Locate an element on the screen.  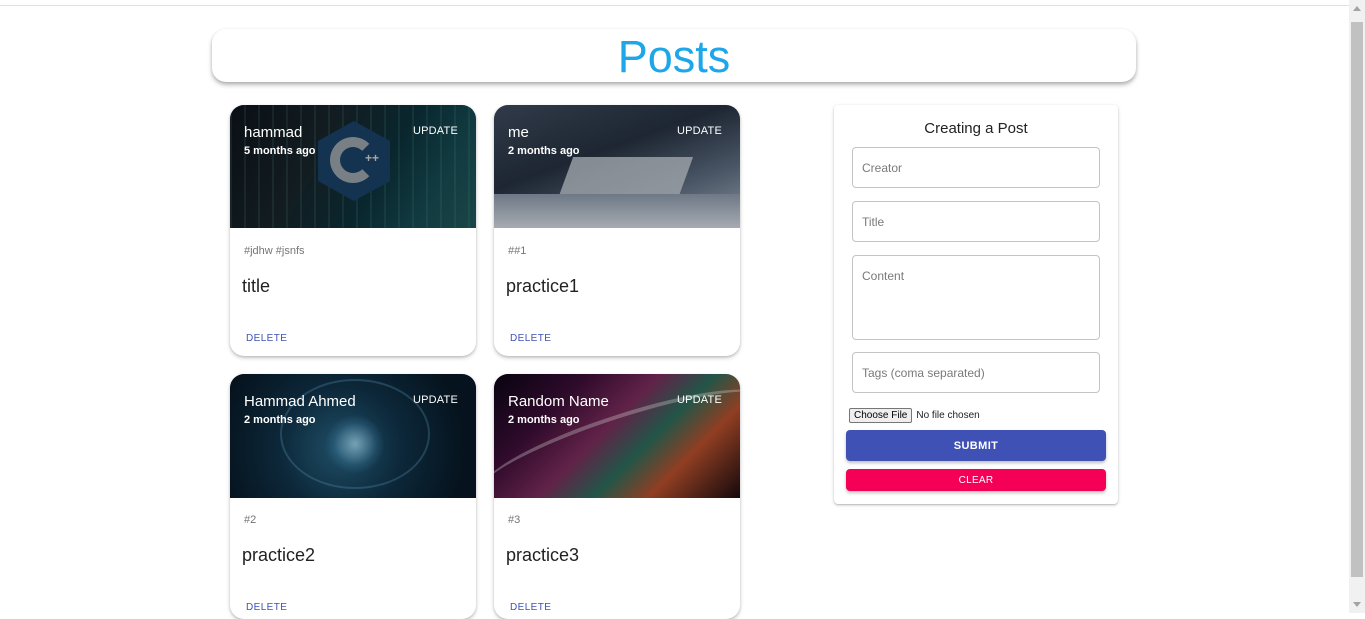
clear-button: CLEAR is located at coordinates (976, 480).